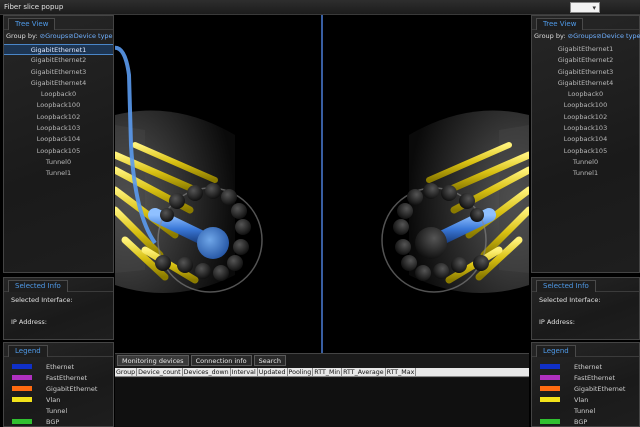 The height and width of the screenshot is (427, 640). I want to click on column-header: RTT_Average, so click(364, 372).